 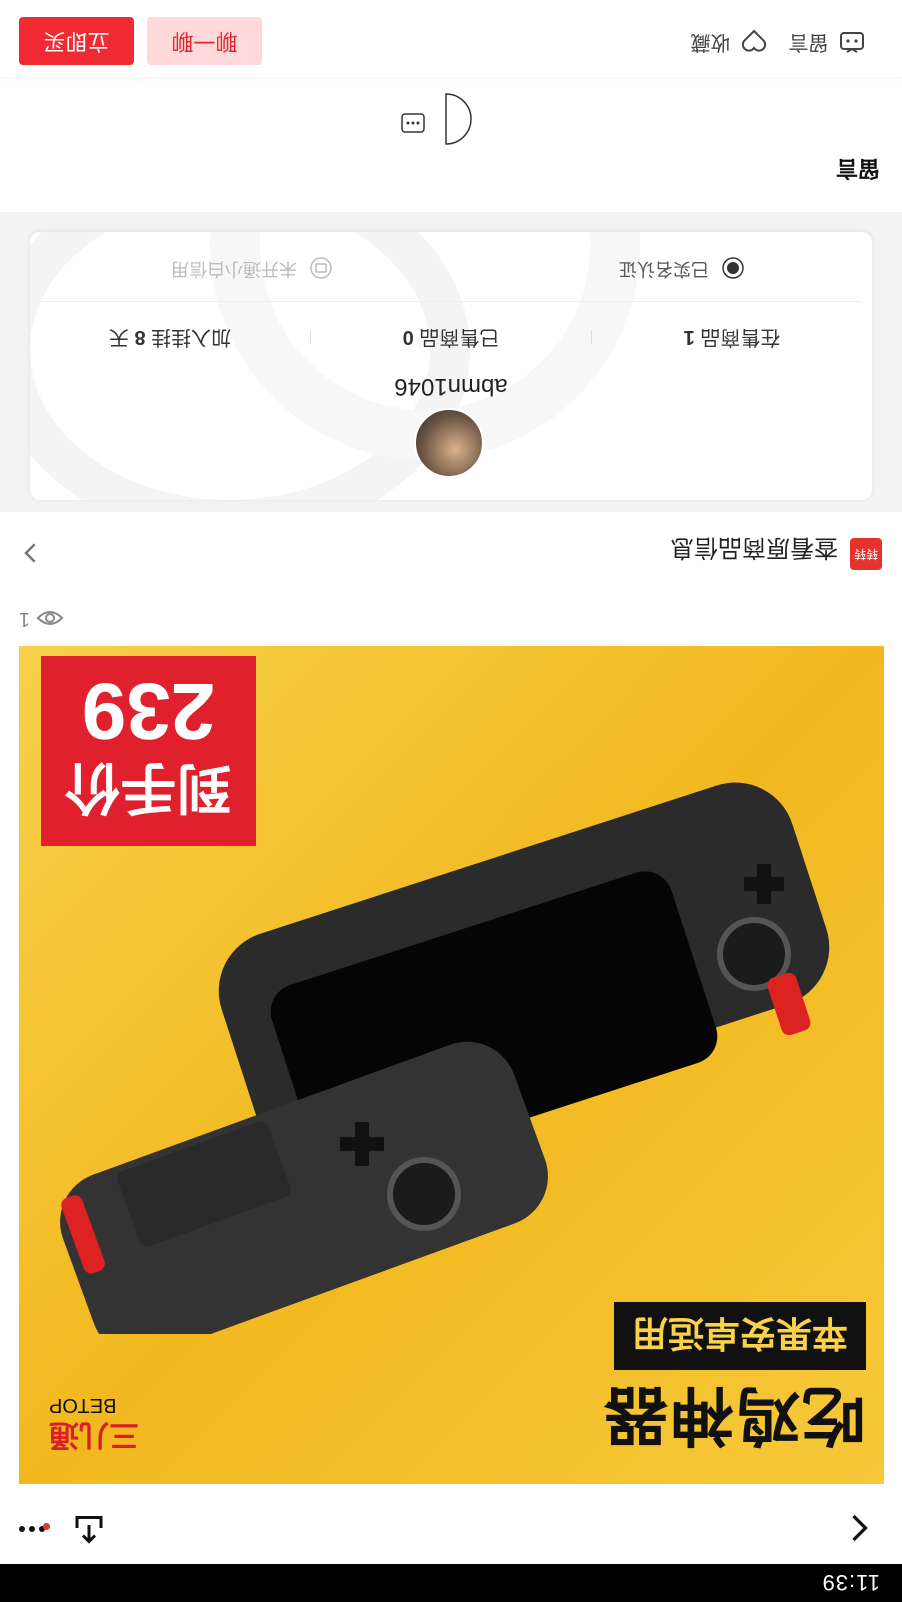 I want to click on status-time: 11:39, so click(x=850, y=1582).